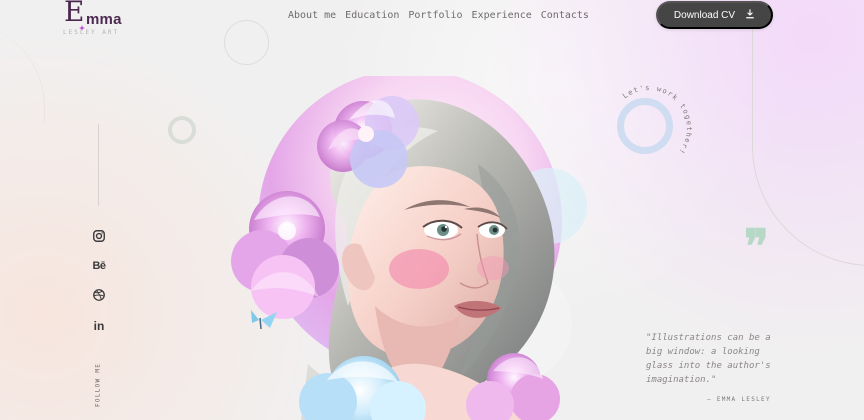 Image resolution: width=864 pixels, height=420 pixels. I want to click on download-cv-label: Download CV, so click(704, 15).